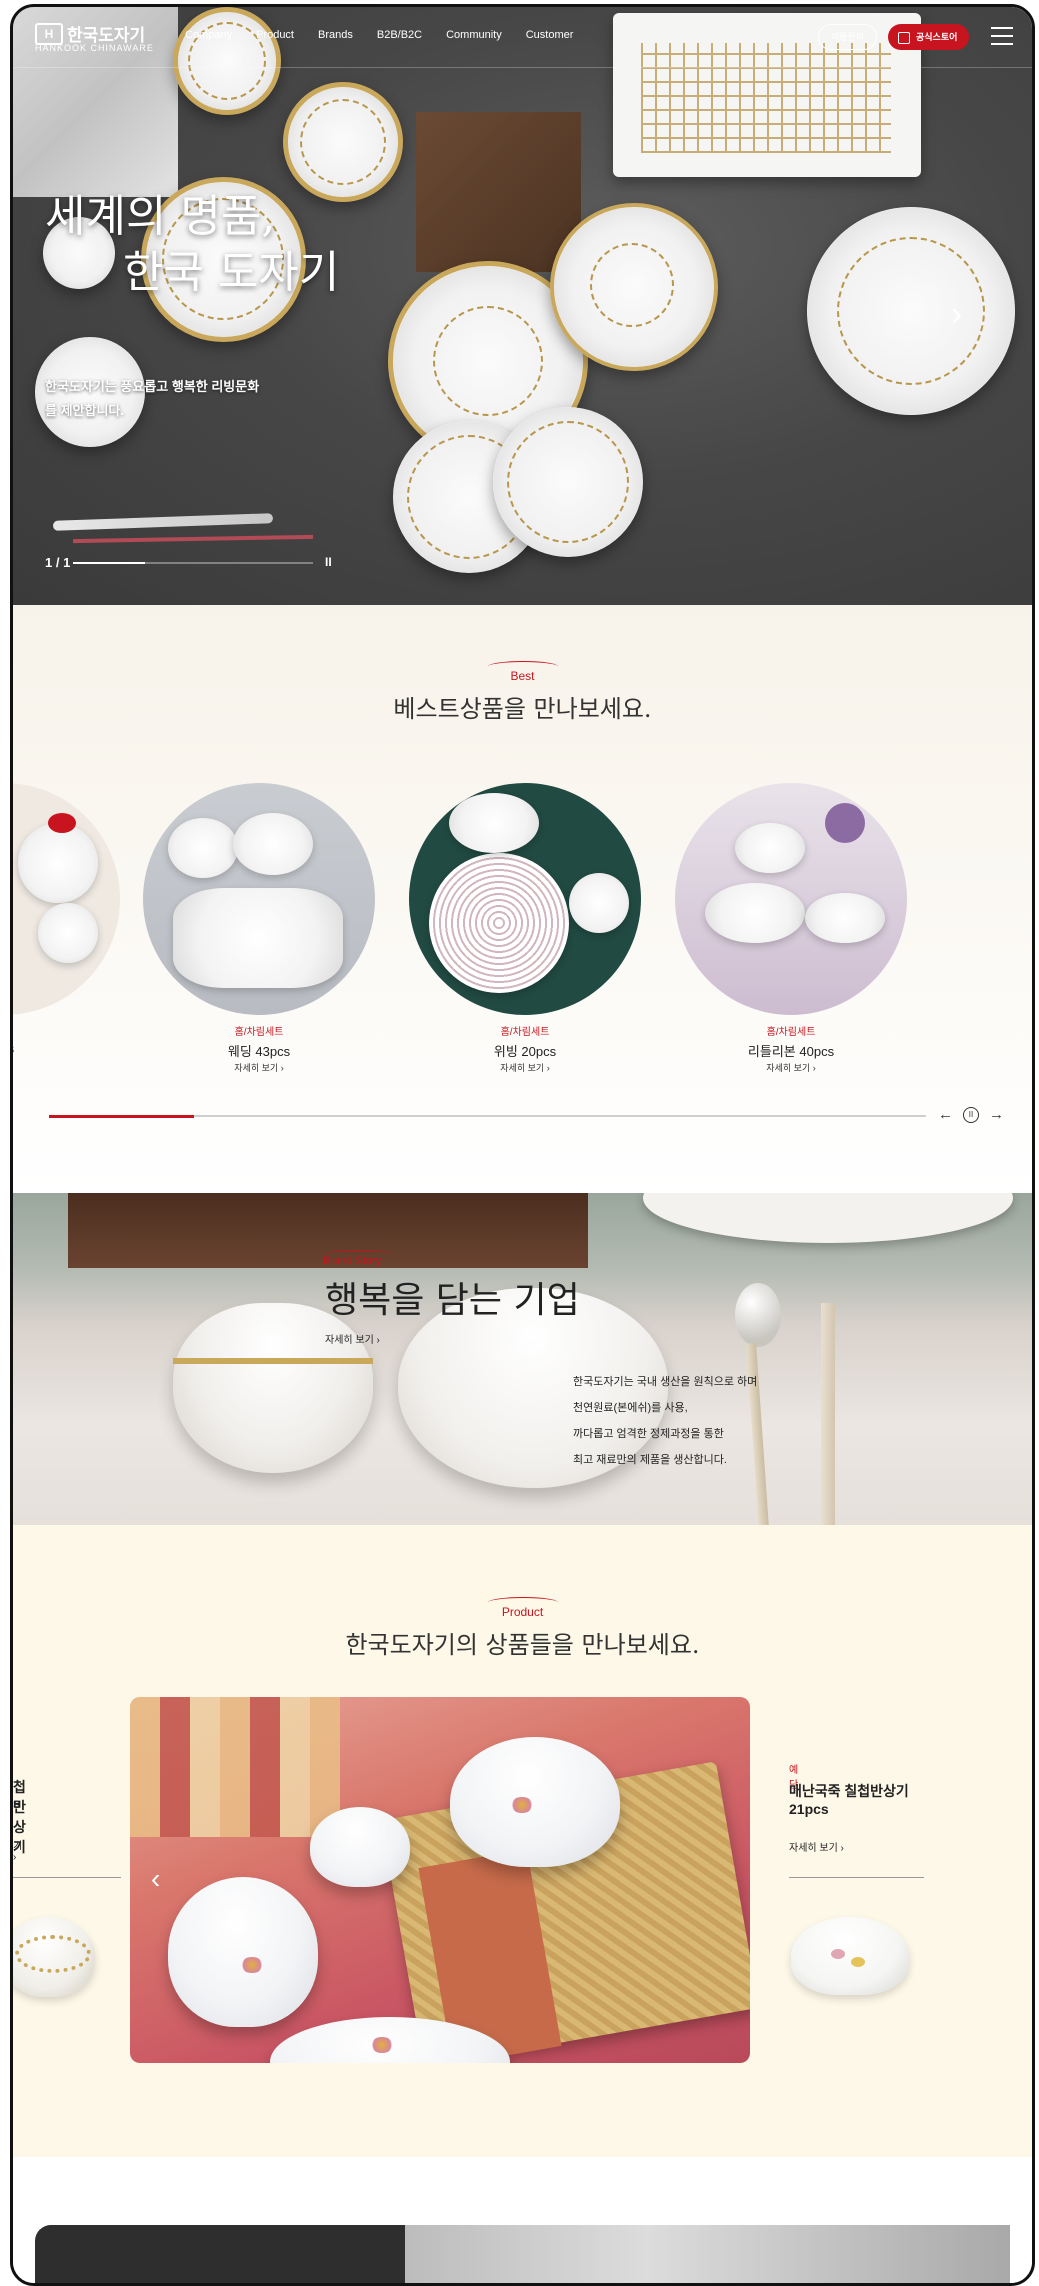 The width and height of the screenshot is (1039, 2286). I want to click on photo-panel, so click(707, 2254).